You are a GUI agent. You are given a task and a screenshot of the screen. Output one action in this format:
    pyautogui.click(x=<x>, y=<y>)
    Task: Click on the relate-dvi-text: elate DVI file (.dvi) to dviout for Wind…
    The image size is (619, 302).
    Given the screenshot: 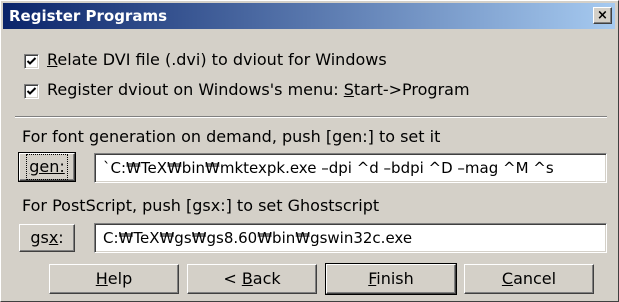 What is the action you would take?
    pyautogui.click(x=222, y=59)
    